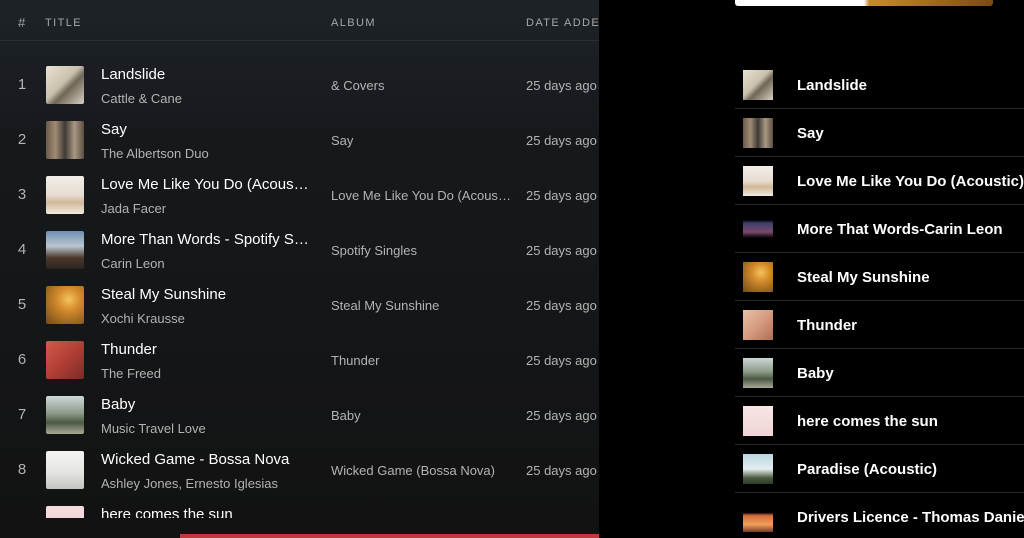  Describe the element at coordinates (867, 469) in the screenshot. I see `queue-item-title: Paradise (Acoustic)` at that location.